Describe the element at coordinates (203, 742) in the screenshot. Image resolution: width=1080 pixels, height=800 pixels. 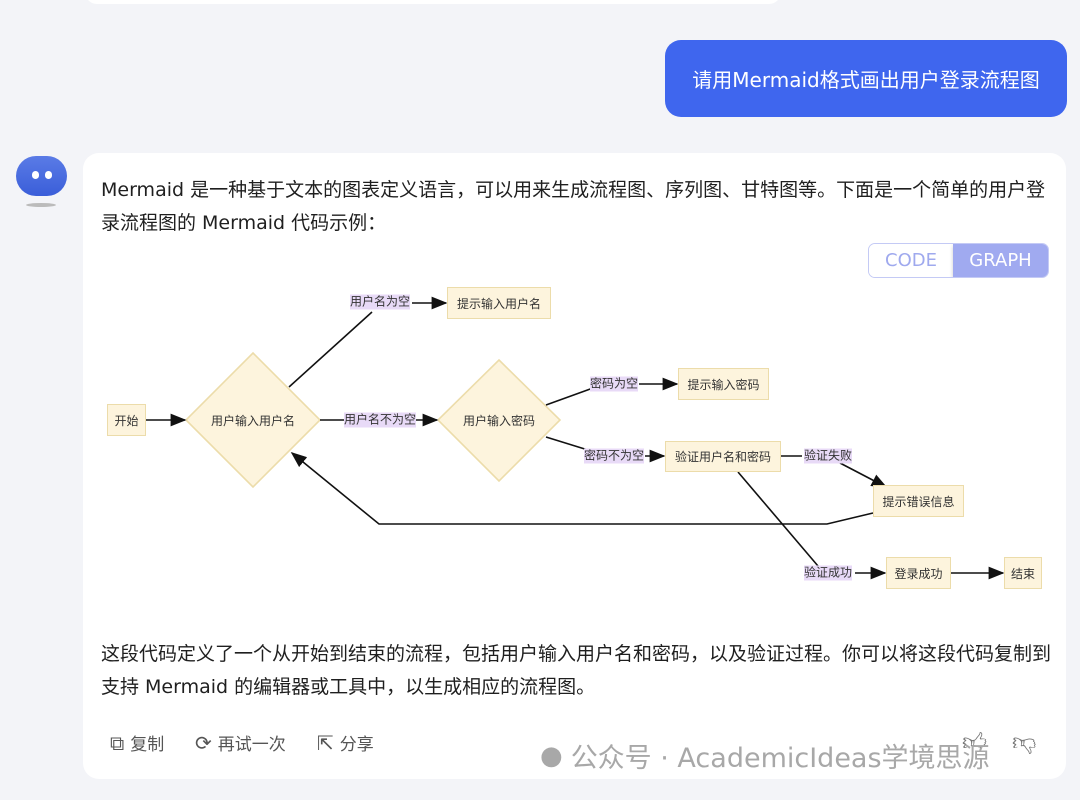
I see `refresh-icon: ⟳` at that location.